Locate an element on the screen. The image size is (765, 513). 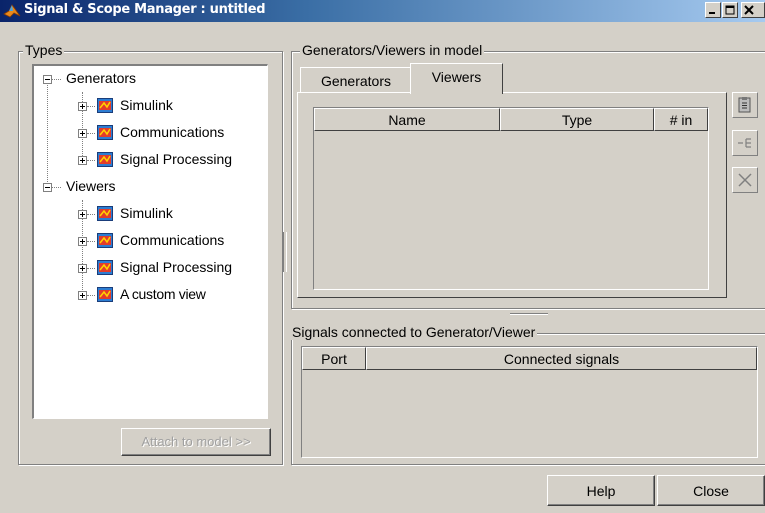
tree-item-generators-simulink: Simulink is located at coordinates (146, 105).